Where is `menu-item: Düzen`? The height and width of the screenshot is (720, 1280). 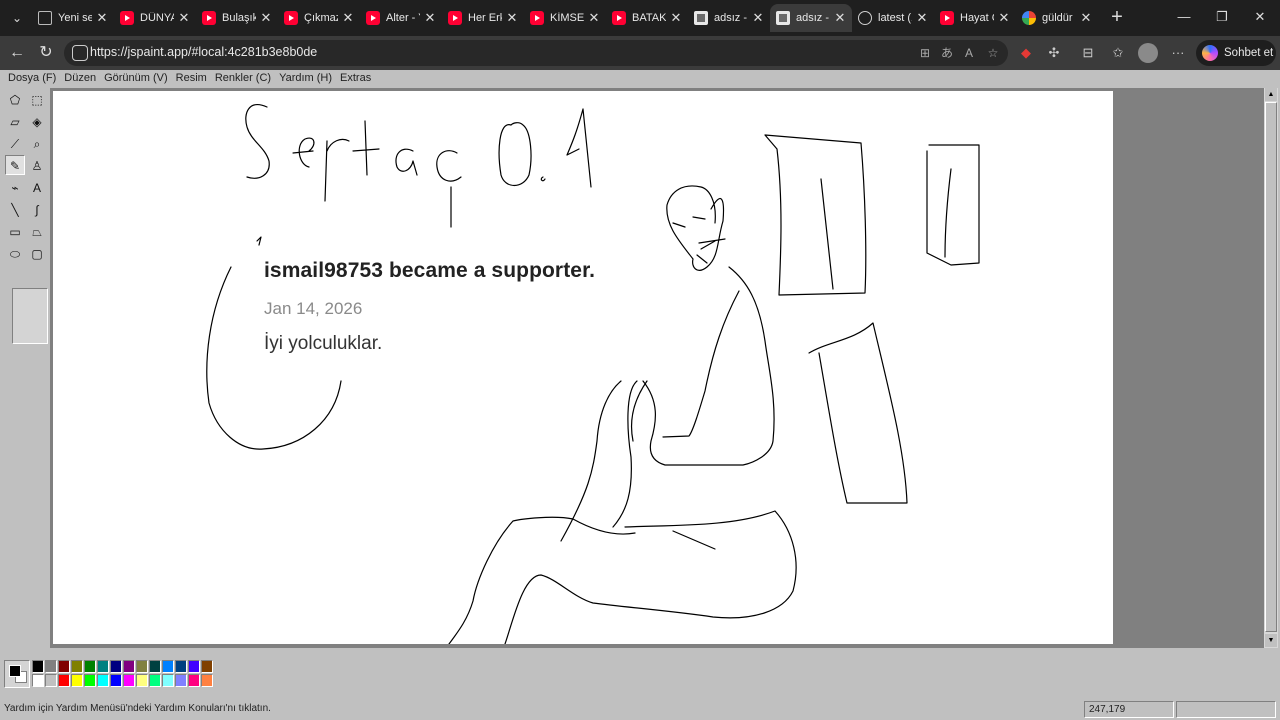
menu-item: Düzen is located at coordinates (80, 79).